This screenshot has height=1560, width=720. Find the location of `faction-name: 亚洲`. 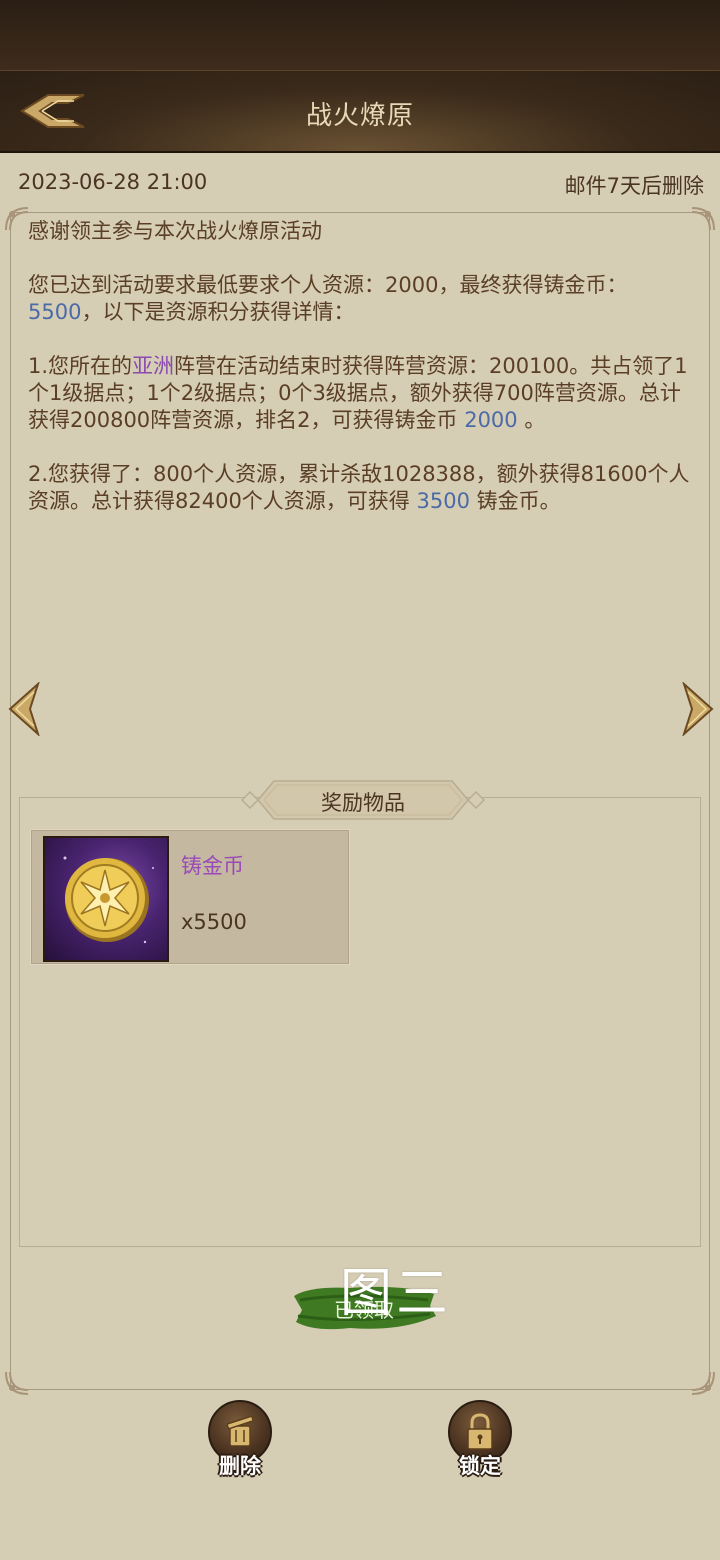

faction-name: 亚洲 is located at coordinates (153, 366).